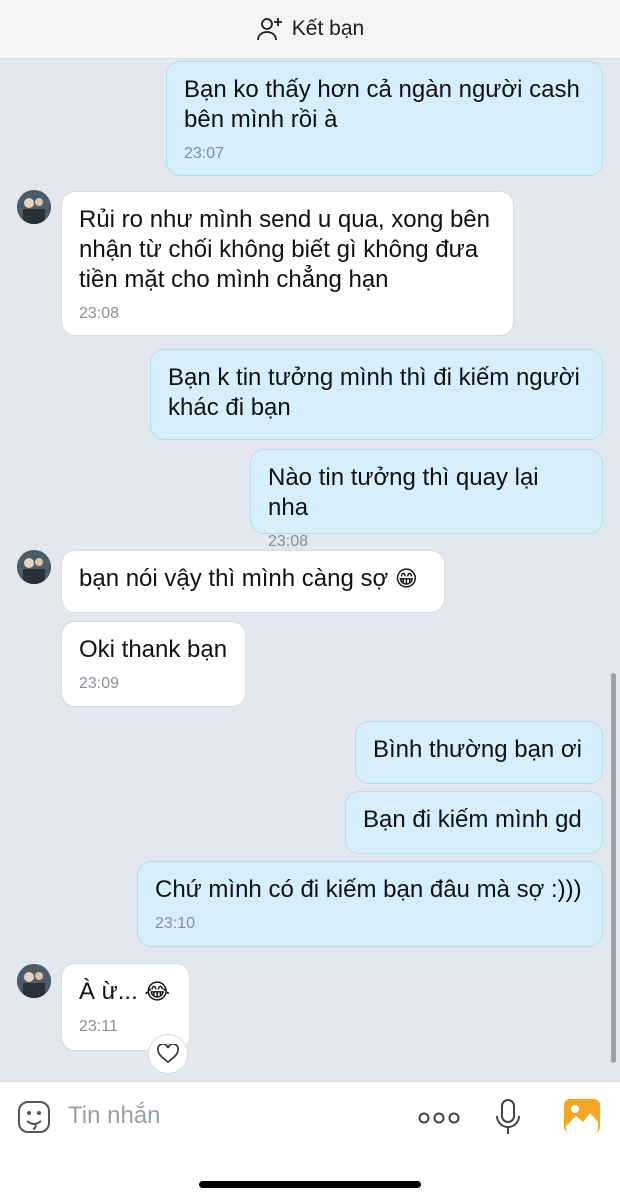 This screenshot has height=1201, width=620. I want to click on sticker-button, so click(34, 1119).